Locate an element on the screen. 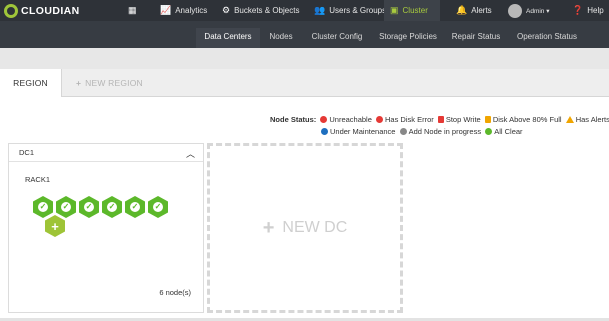 The height and width of the screenshot is (321, 609). tab-new-region: + NEW REGION is located at coordinates (109, 83).